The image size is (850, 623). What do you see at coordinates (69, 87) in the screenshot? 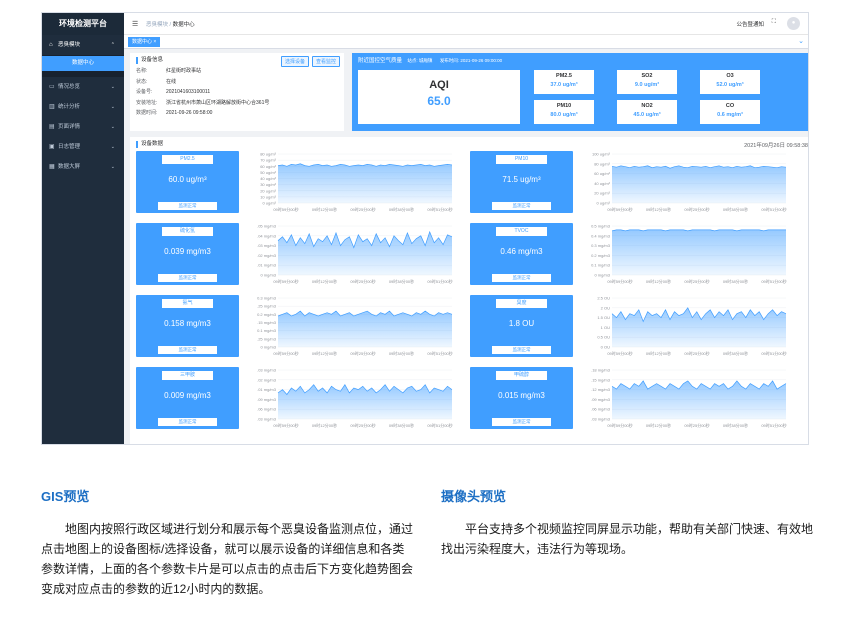
I see `sidebar-item-label: 情况总览` at bounding box center [69, 87].